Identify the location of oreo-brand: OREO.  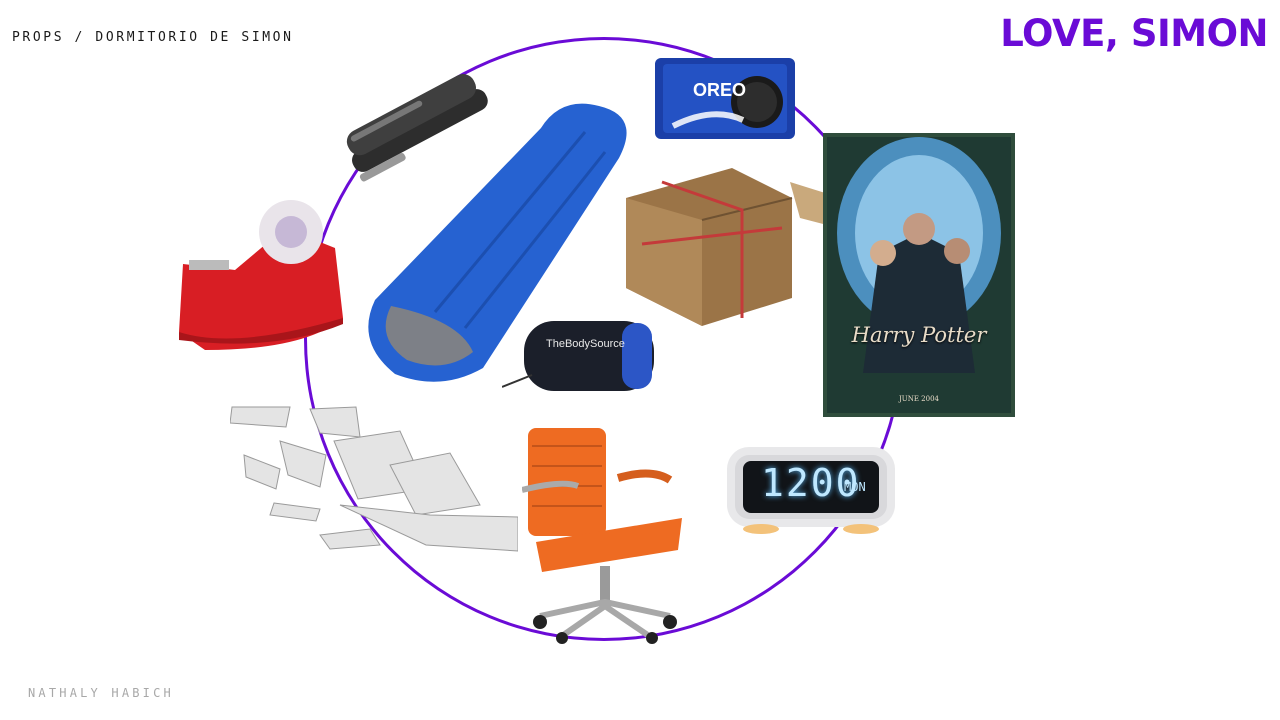
(719, 90).